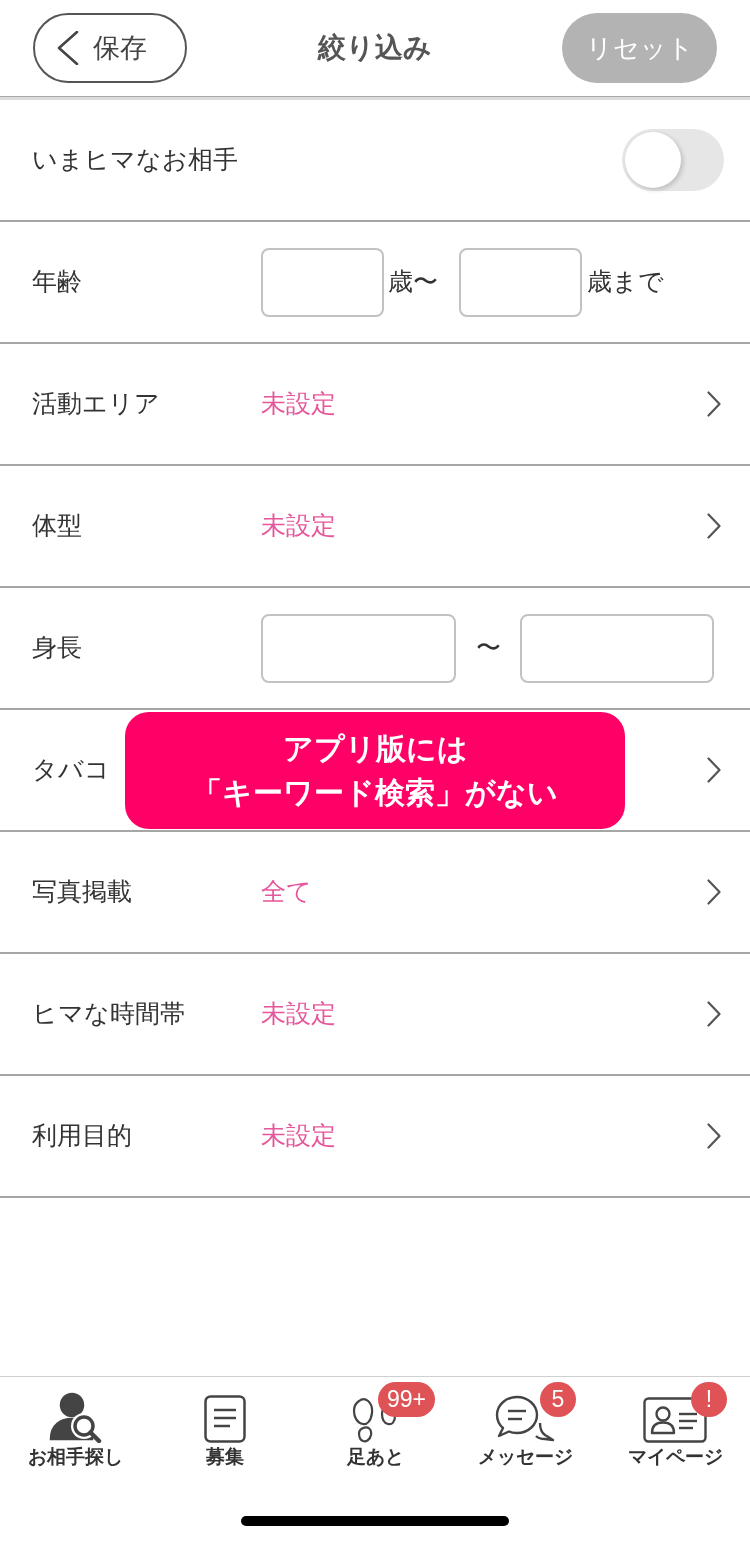 The image size is (750, 1543). What do you see at coordinates (375, 748) in the screenshot?
I see `callout-text: アプリ版には` at bounding box center [375, 748].